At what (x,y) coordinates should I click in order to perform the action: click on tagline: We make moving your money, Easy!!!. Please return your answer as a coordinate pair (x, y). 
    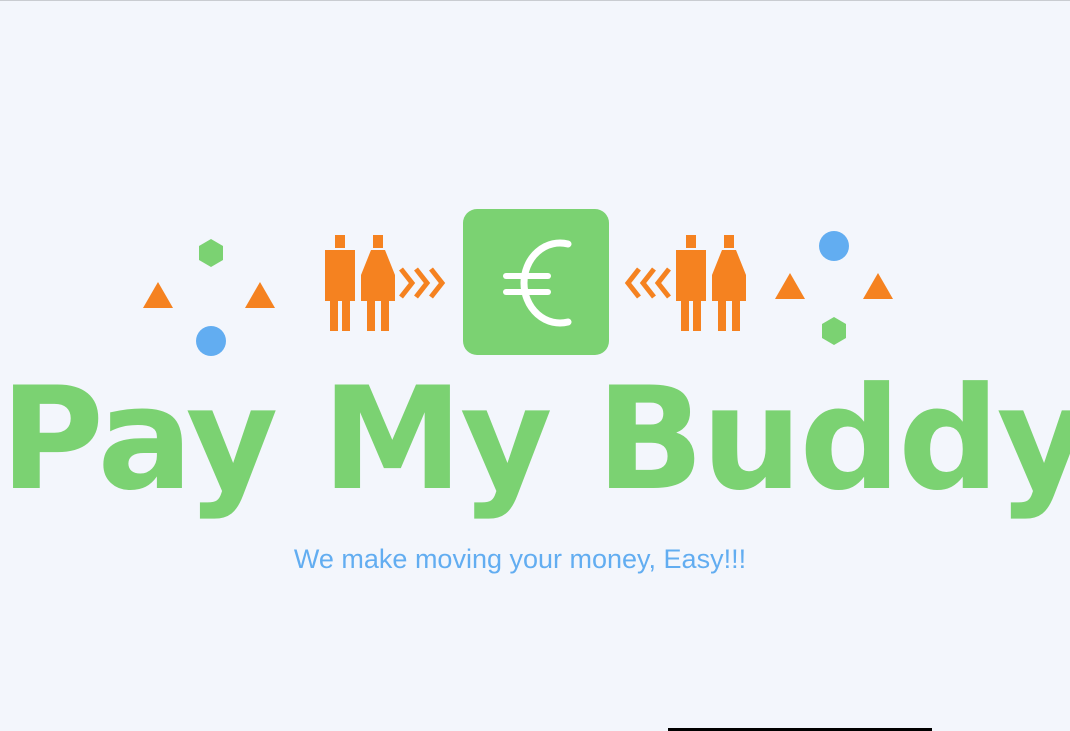
    Looking at the image, I should click on (520, 559).